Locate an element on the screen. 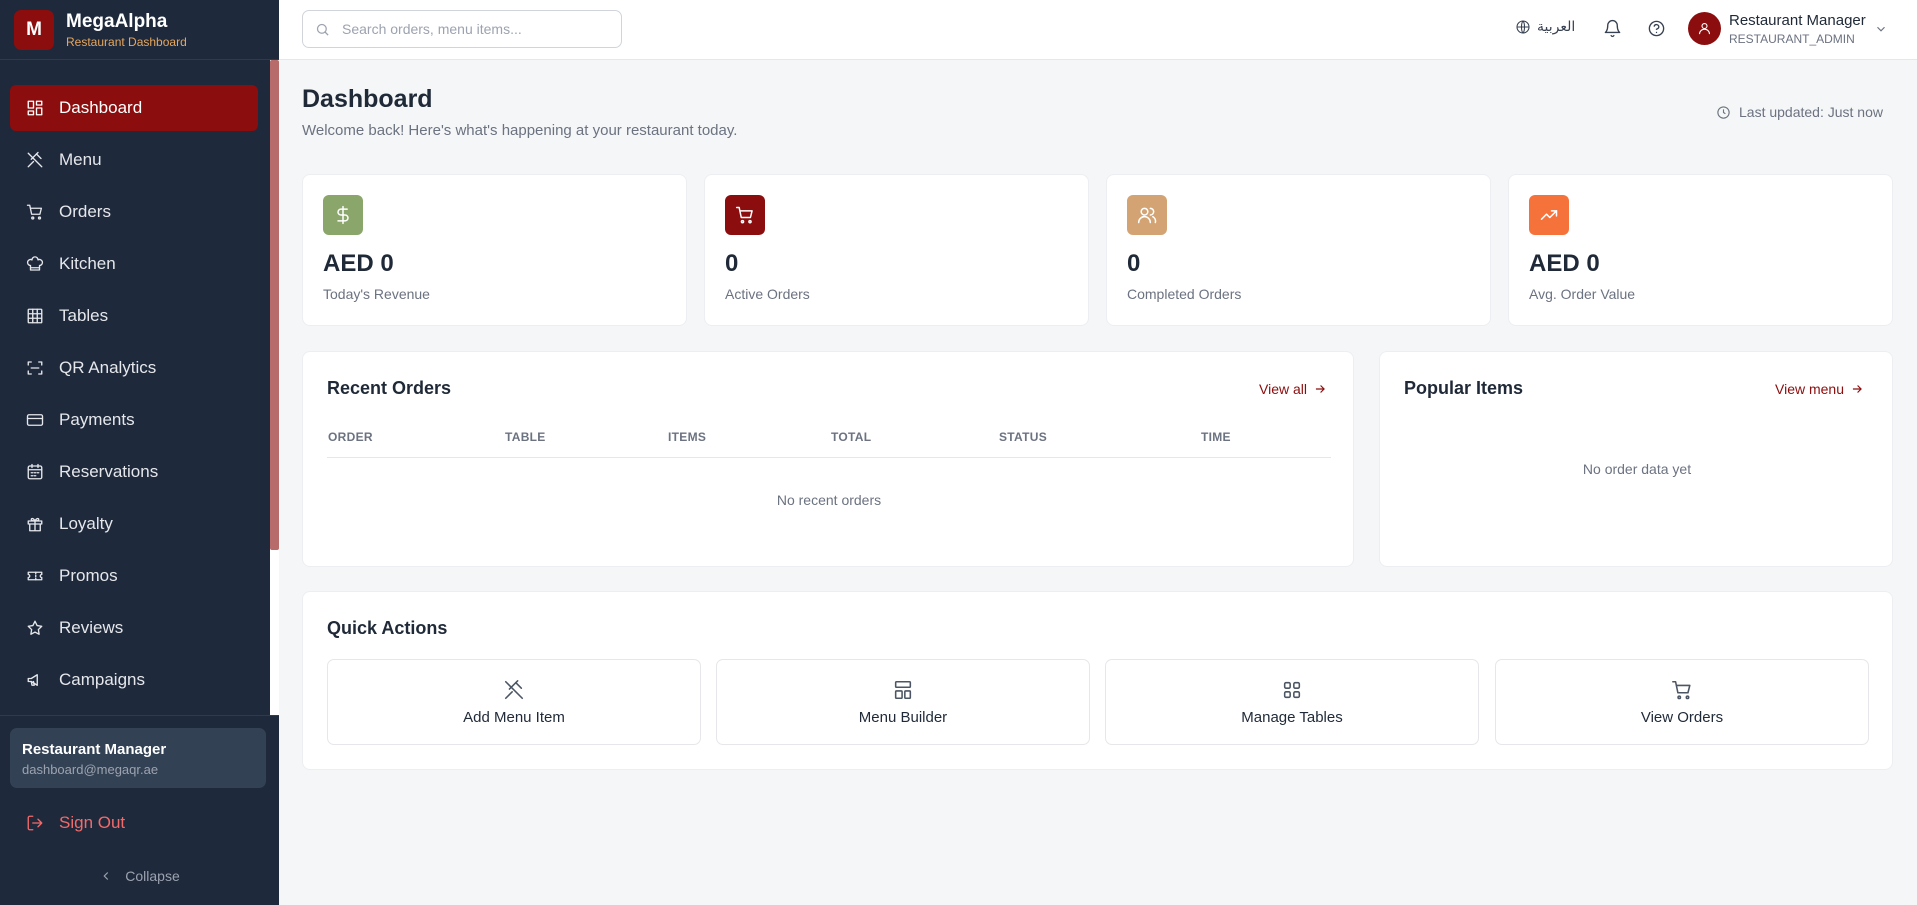  sidebar-item-label: Promos is located at coordinates (88, 575).